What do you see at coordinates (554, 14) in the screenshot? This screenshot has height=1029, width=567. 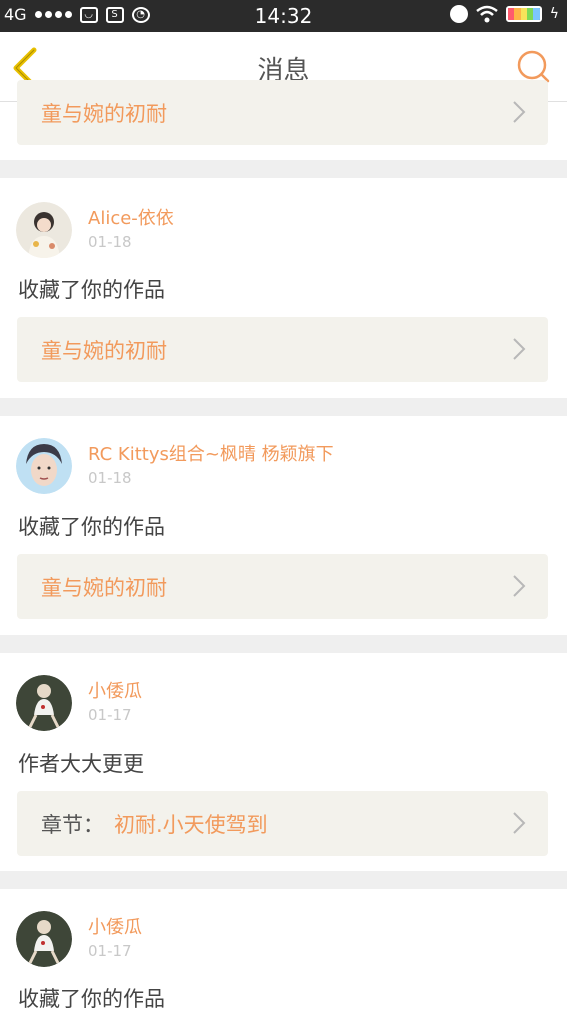 I see `charging-icon: ϟ` at bounding box center [554, 14].